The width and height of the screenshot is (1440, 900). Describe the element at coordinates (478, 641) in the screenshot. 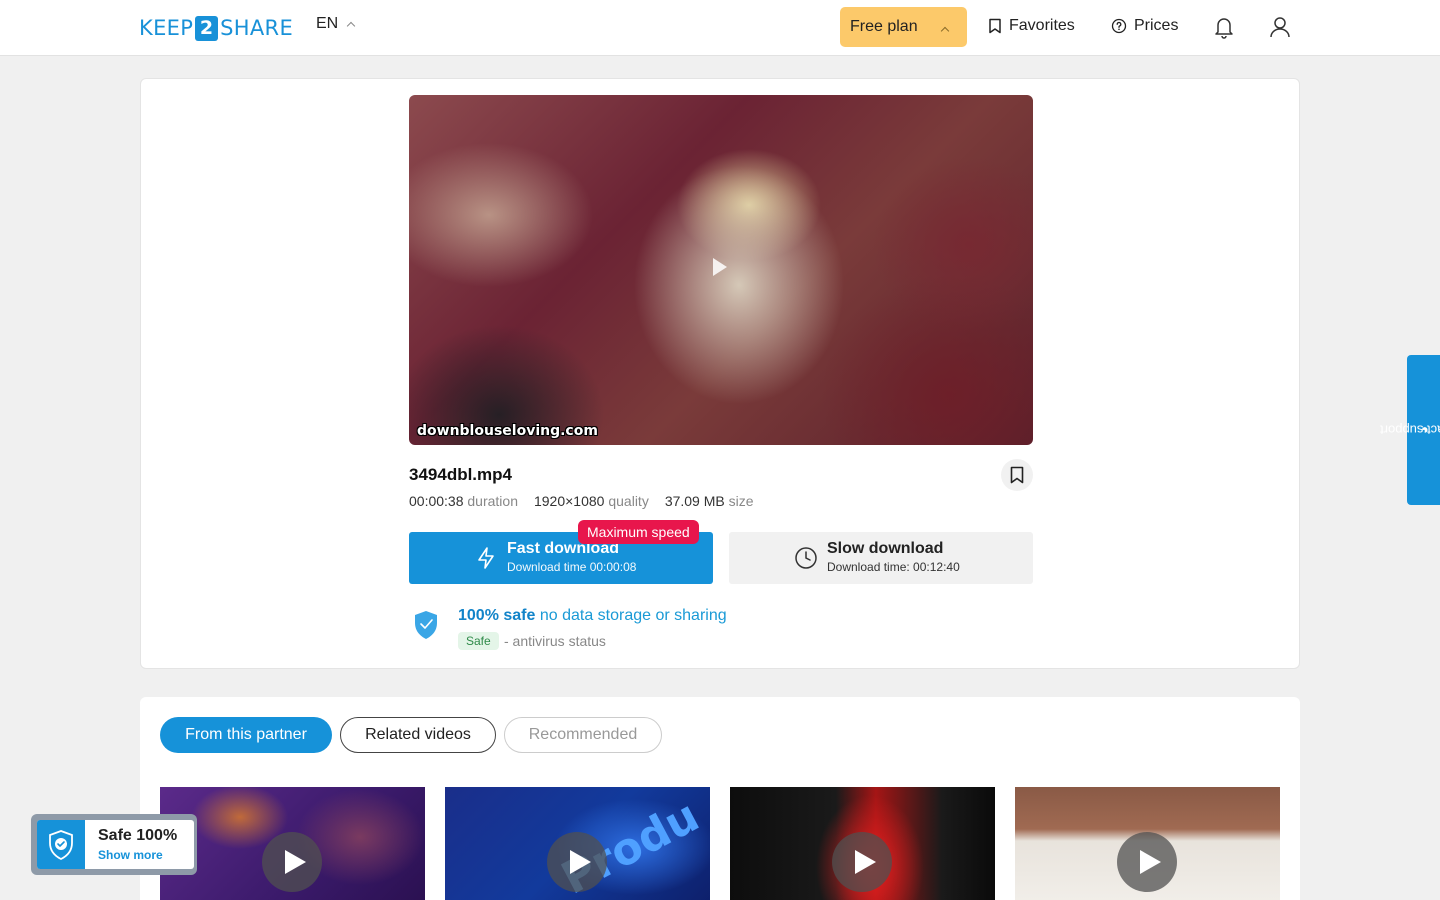

I see `antivirus-safe-badge: Safe` at that location.